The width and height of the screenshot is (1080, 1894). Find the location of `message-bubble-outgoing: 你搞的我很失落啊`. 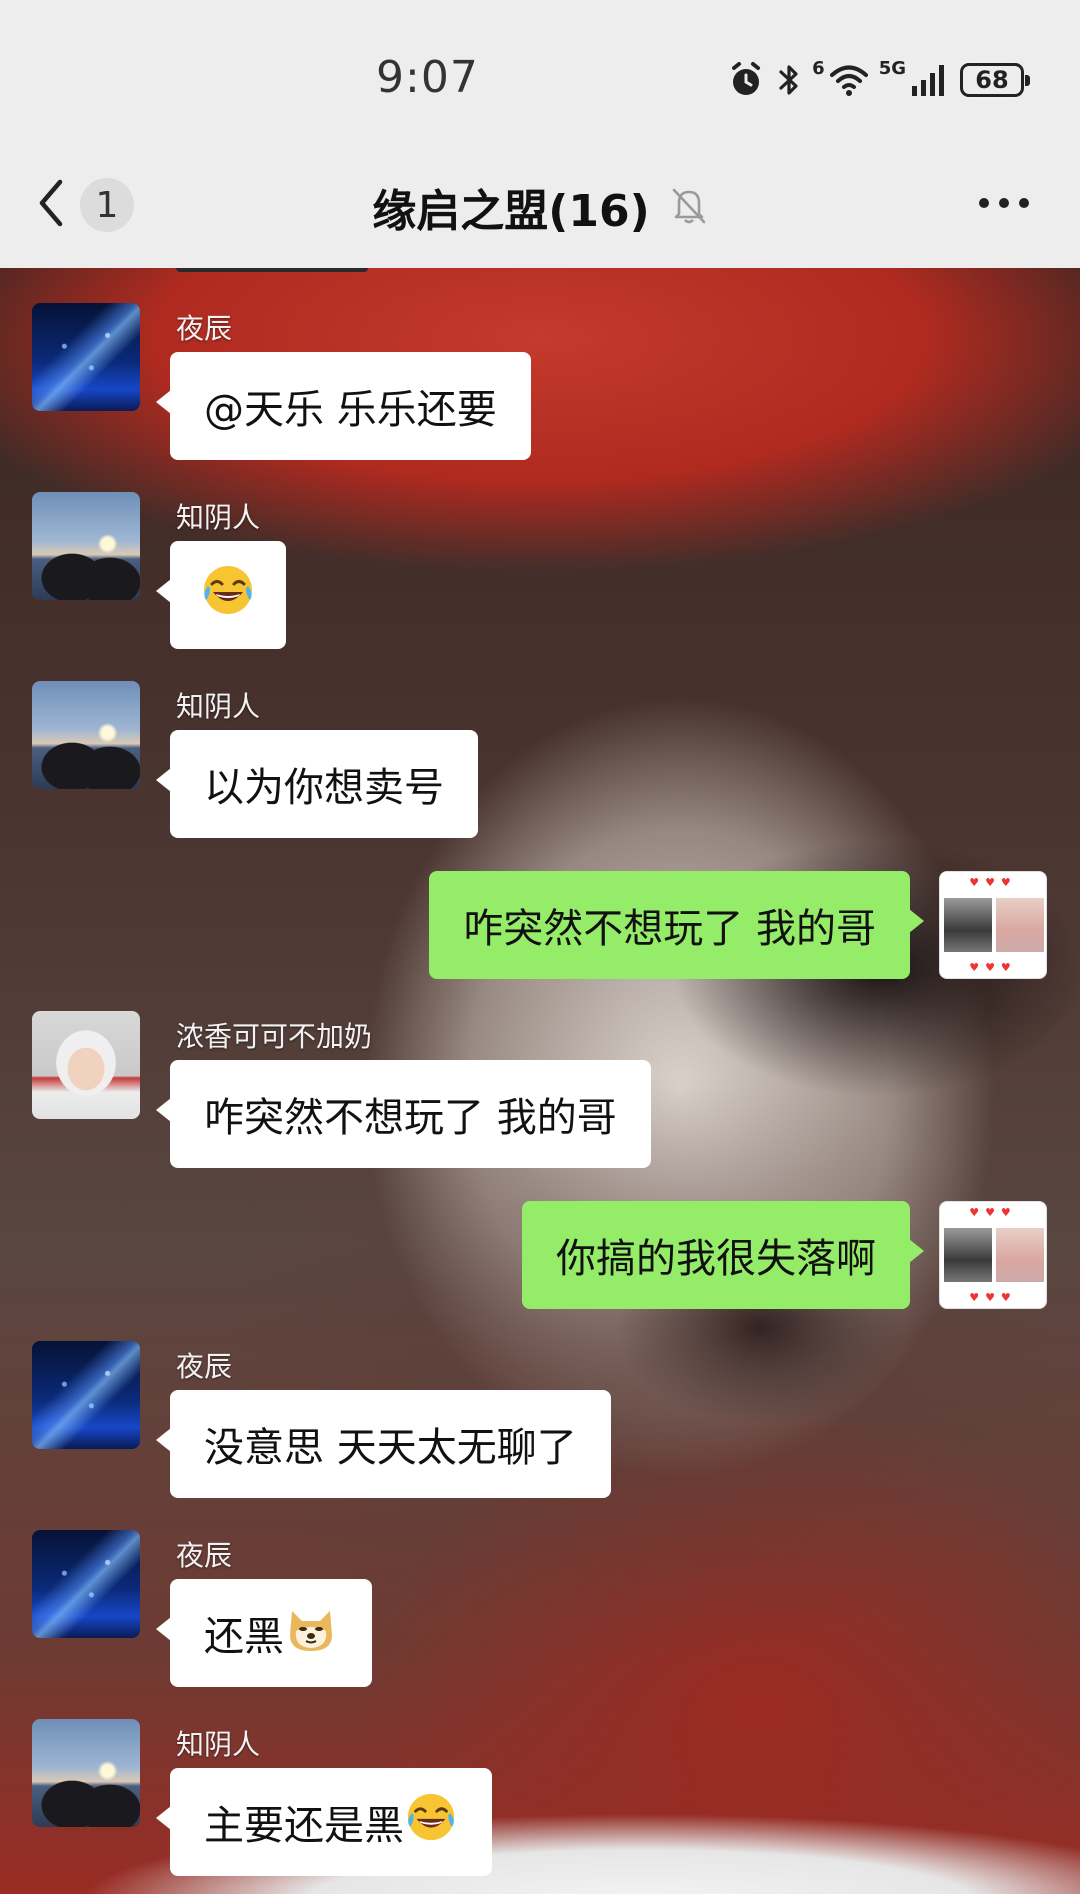

message-bubble-outgoing: 你搞的我很失落啊 is located at coordinates (723, 1255).